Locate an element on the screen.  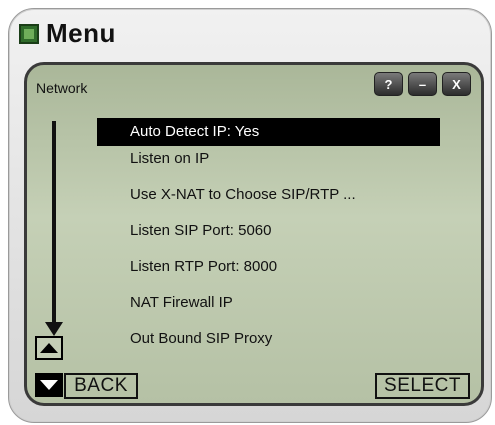
scroll-up-icon is located at coordinates (49, 348).